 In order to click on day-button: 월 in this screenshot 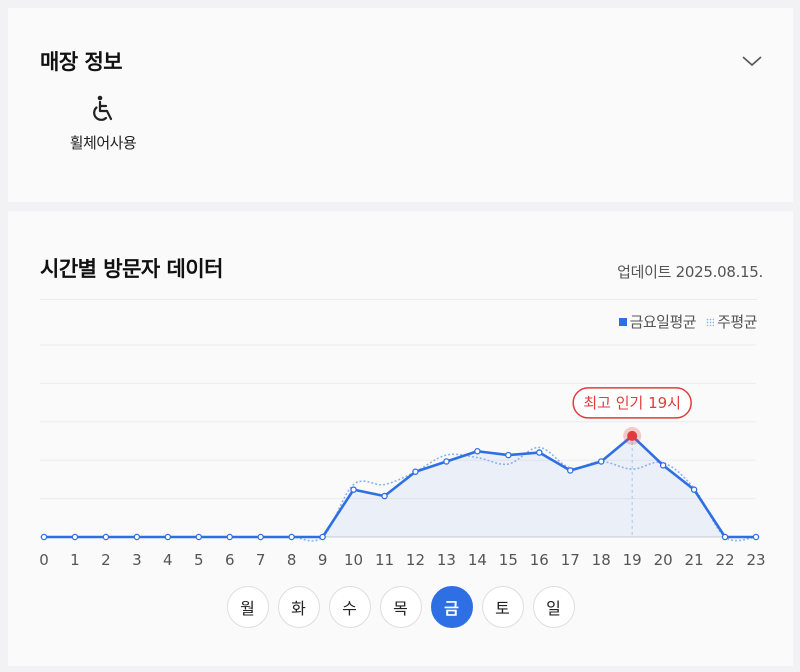, I will do `click(247, 607)`.